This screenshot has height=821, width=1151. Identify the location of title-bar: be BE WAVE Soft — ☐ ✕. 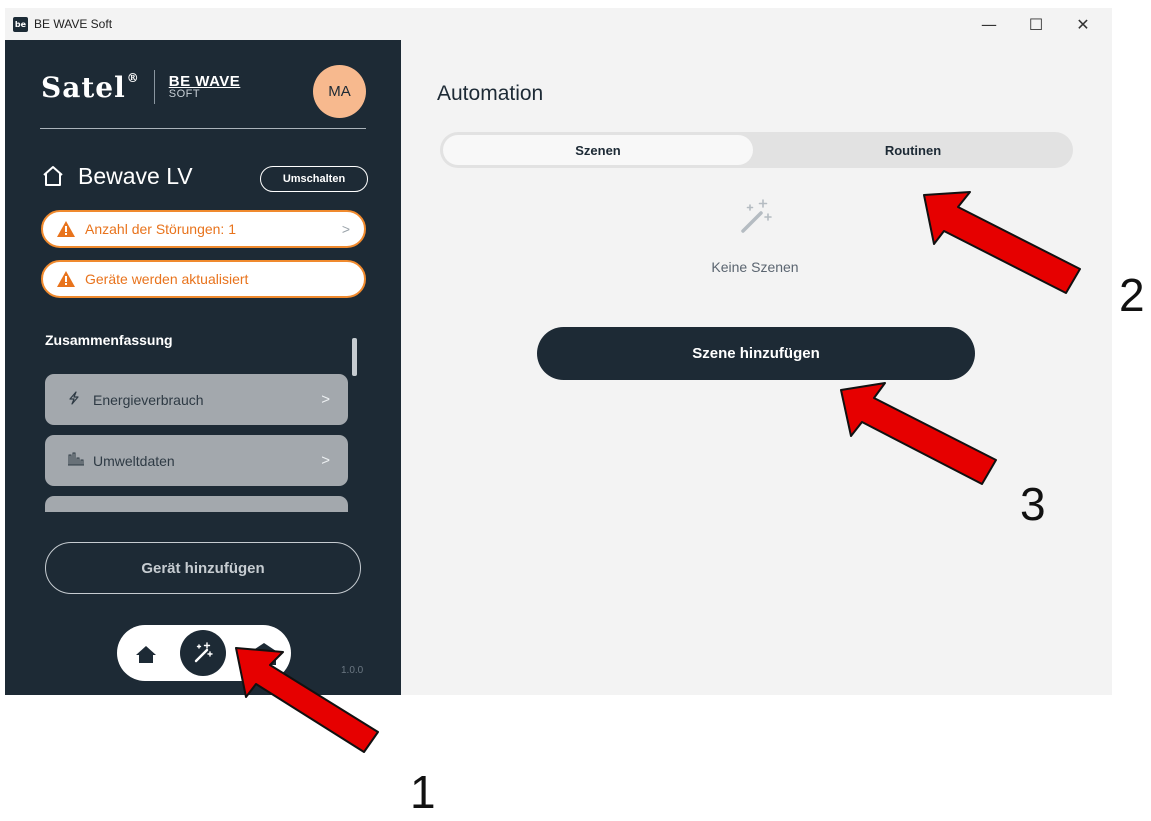
(558, 24).